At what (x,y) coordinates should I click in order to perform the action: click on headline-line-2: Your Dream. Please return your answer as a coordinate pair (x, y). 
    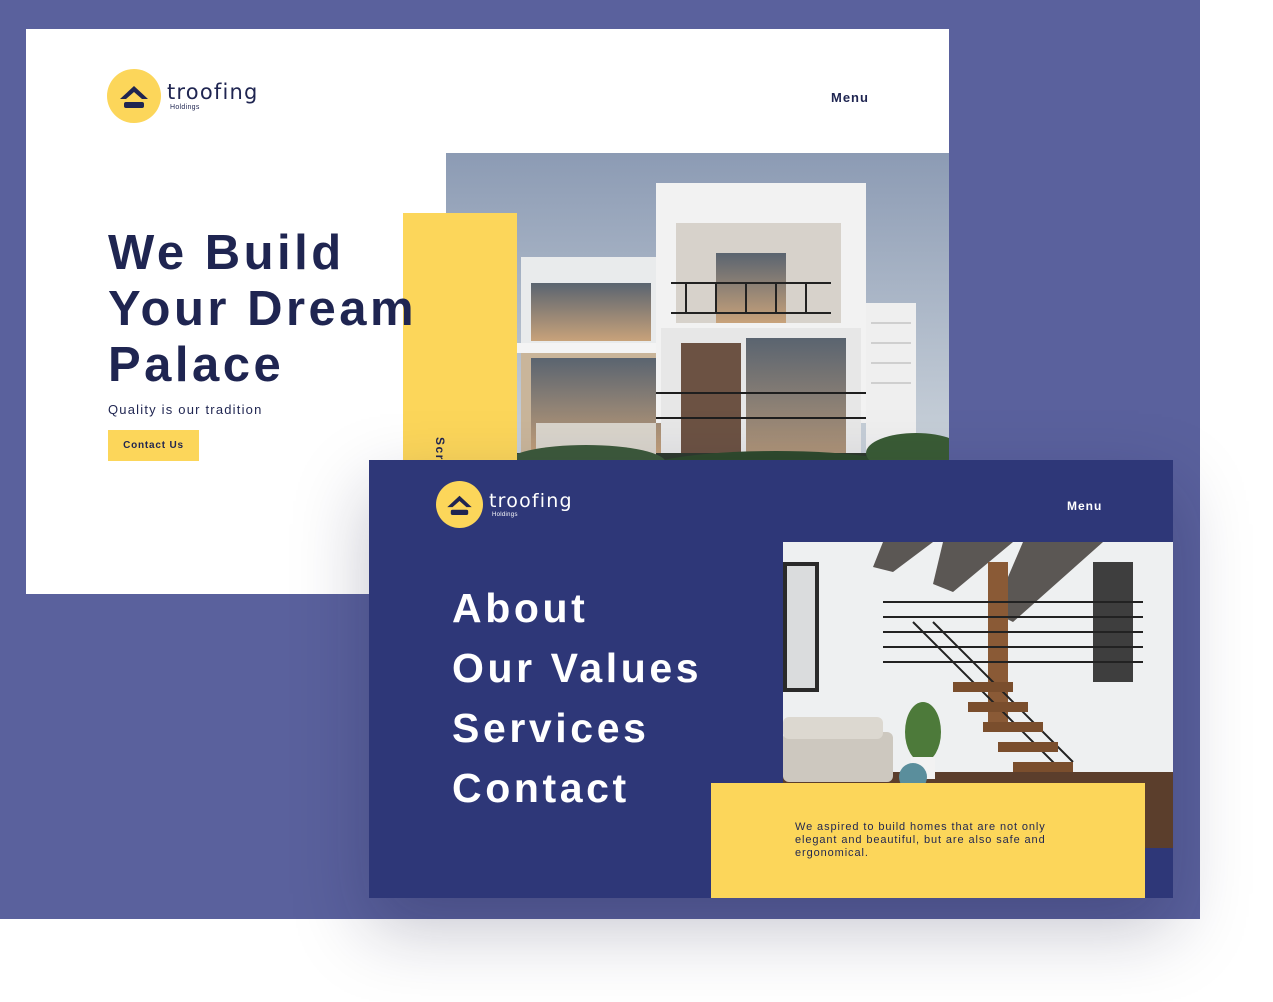
    Looking at the image, I should click on (263, 309).